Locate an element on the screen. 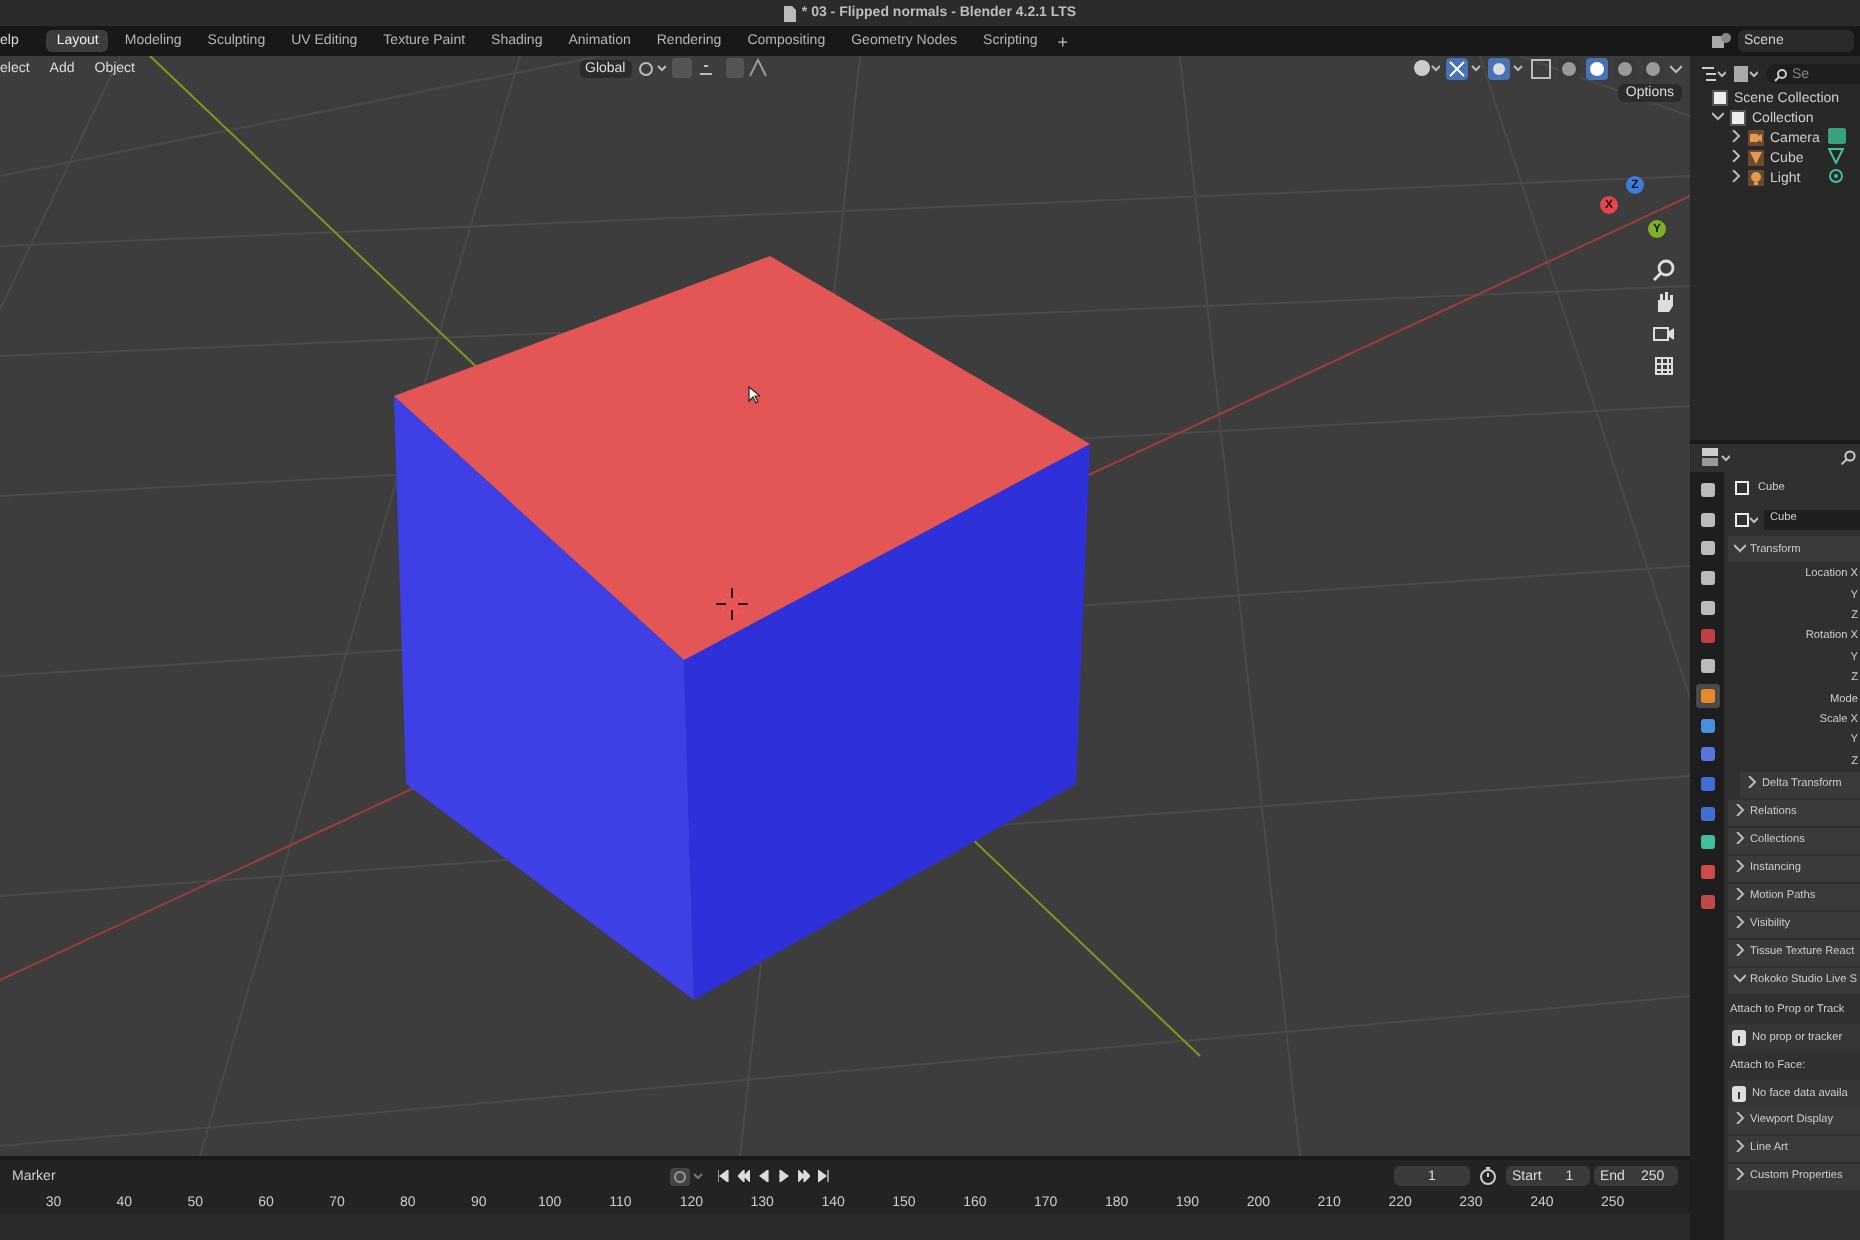  zoom-icon is located at coordinates (1664, 270).